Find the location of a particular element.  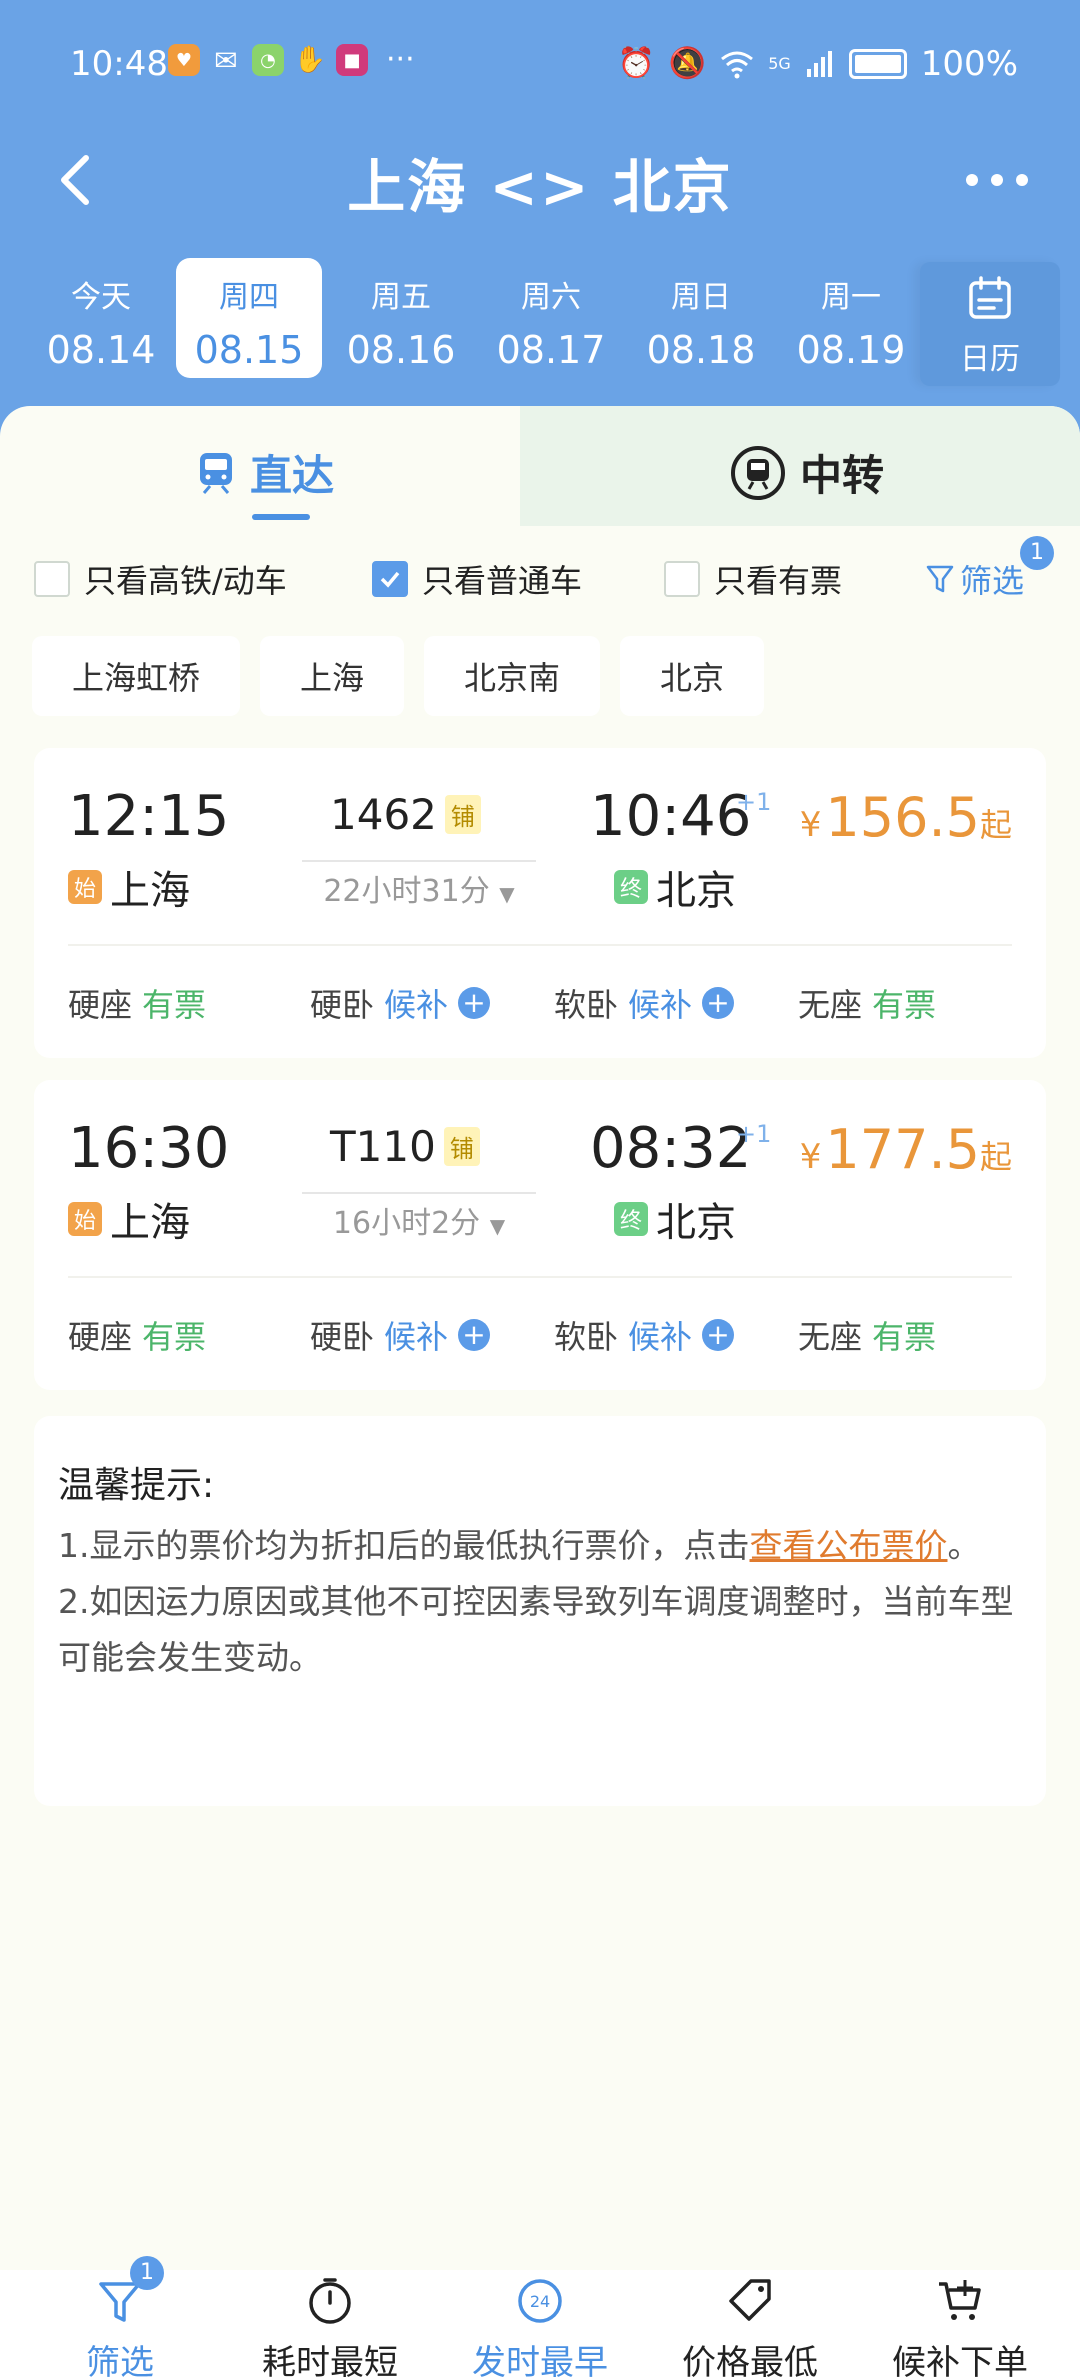

station-name: 北京 is located at coordinates (696, 891).